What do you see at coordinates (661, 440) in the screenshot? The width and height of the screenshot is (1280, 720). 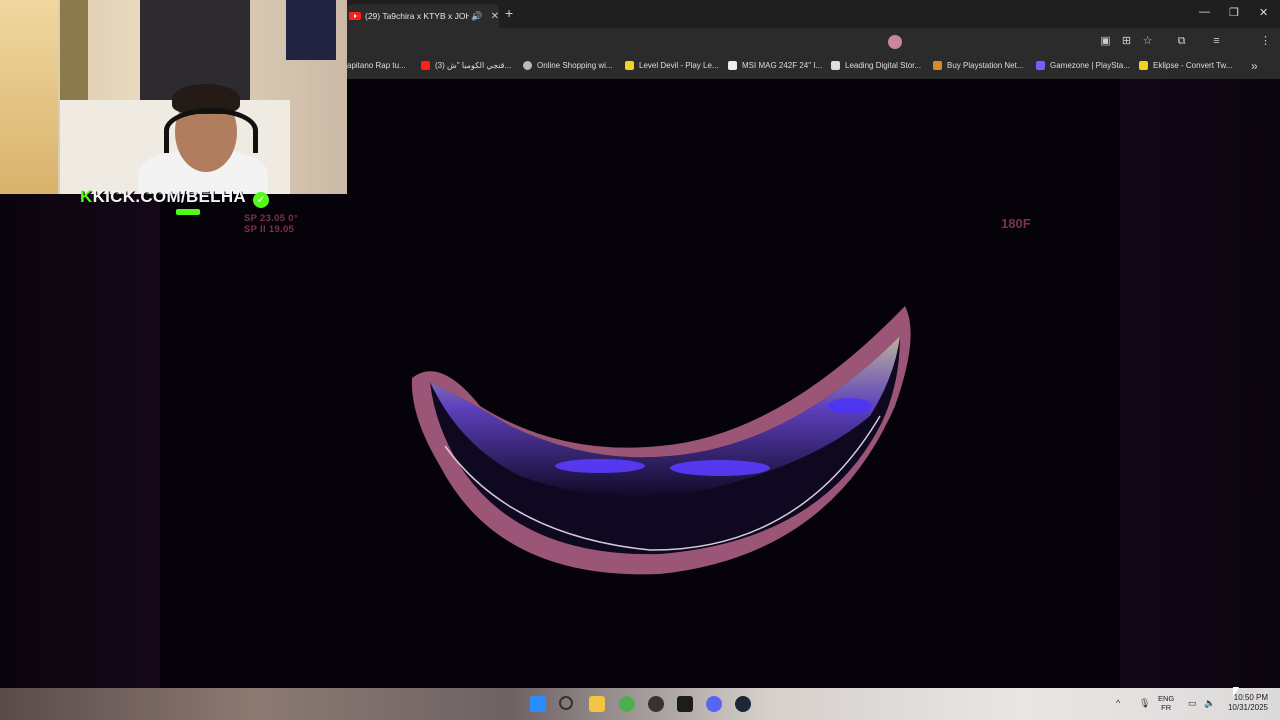 I see `video-smile-graphic` at bounding box center [661, 440].